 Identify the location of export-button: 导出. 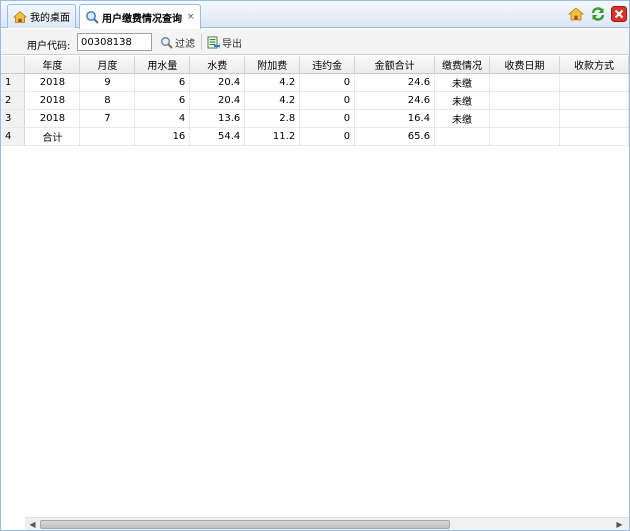
(224, 42).